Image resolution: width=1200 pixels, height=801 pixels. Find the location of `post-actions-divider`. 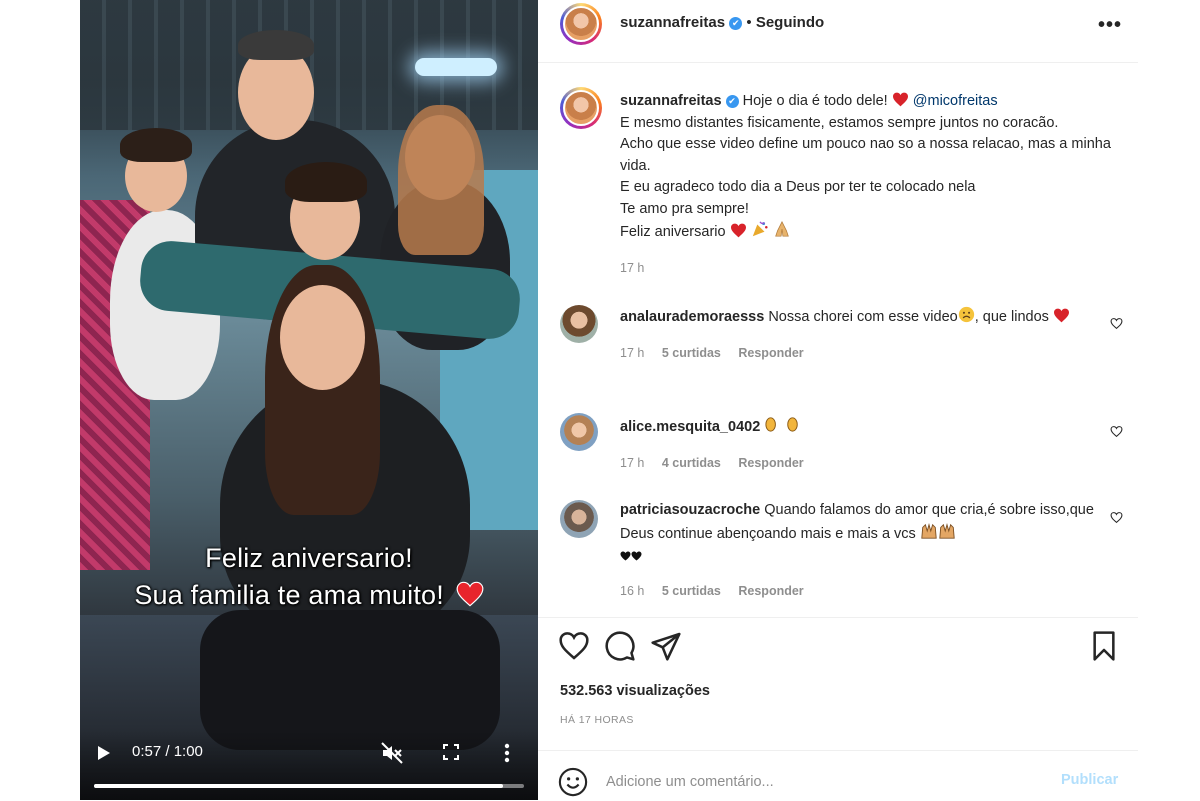

post-actions-divider is located at coordinates (838, 617).